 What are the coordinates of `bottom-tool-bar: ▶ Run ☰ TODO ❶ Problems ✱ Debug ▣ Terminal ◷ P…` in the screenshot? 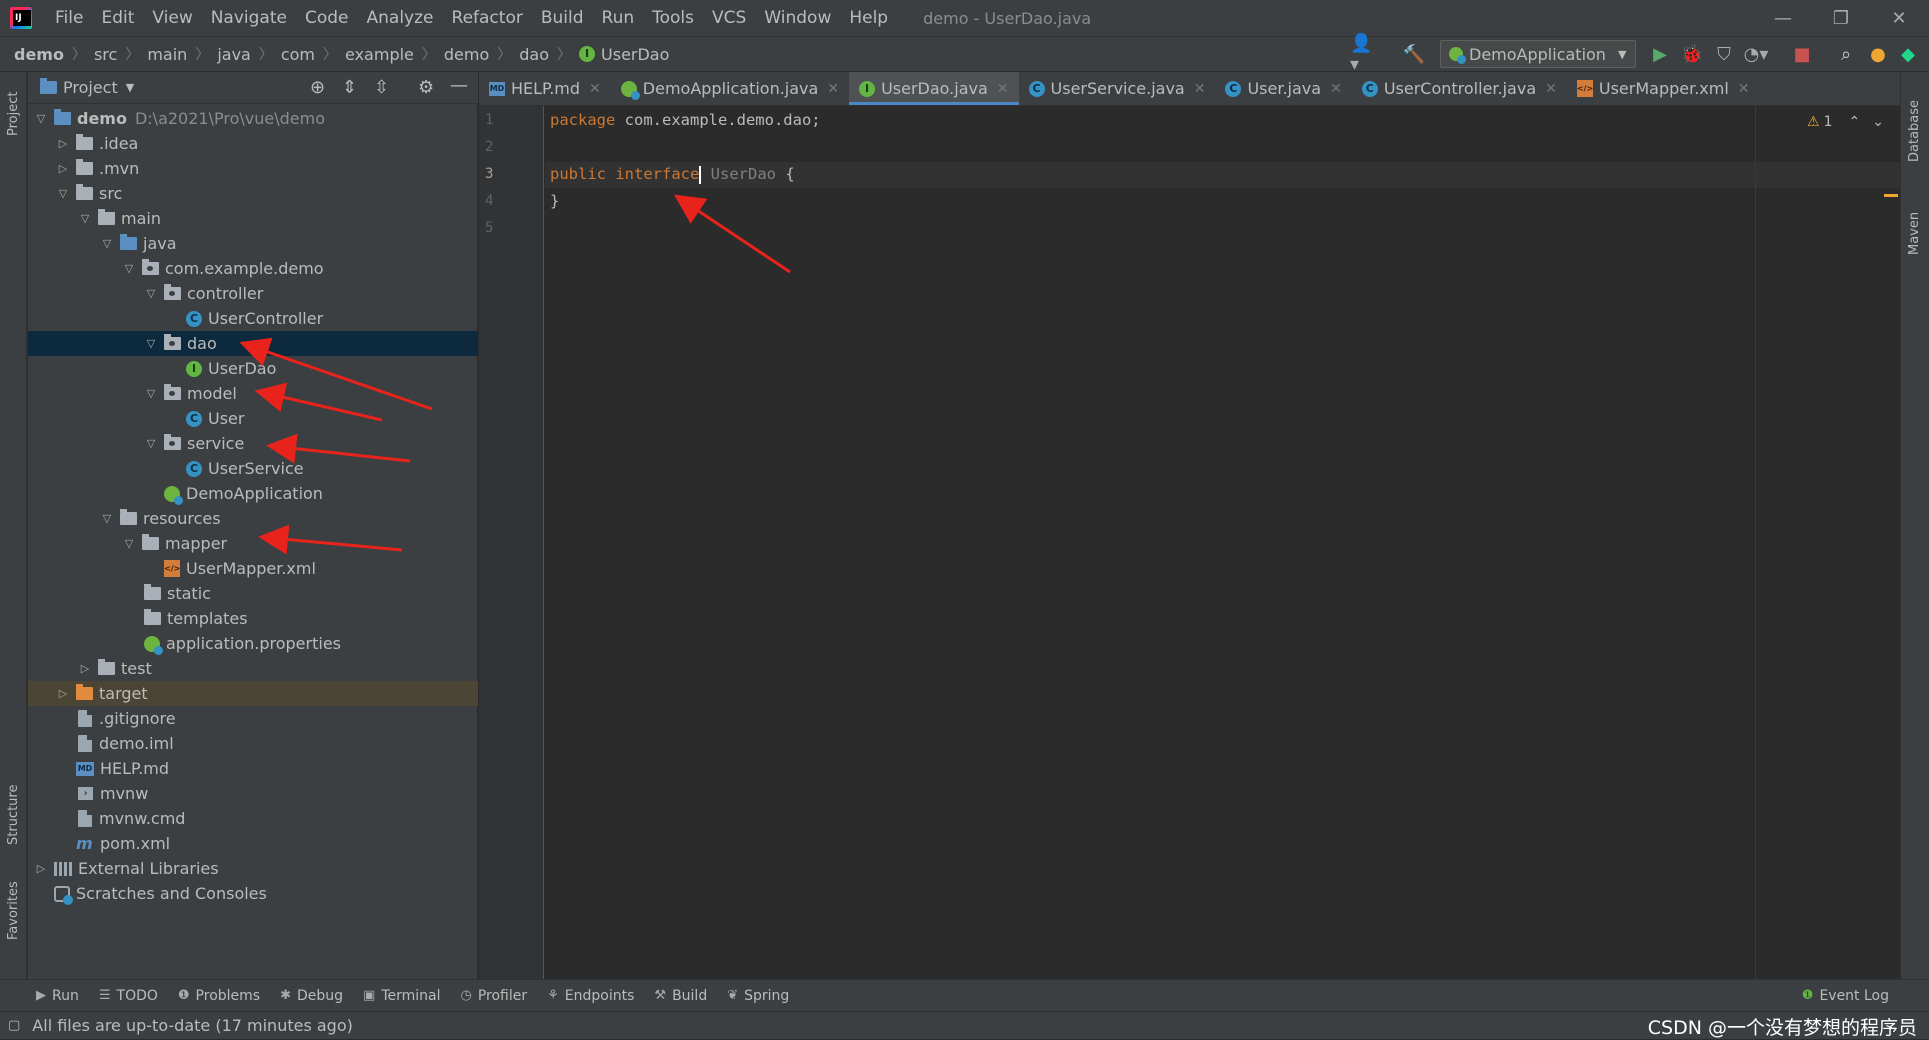 It's located at (964, 995).